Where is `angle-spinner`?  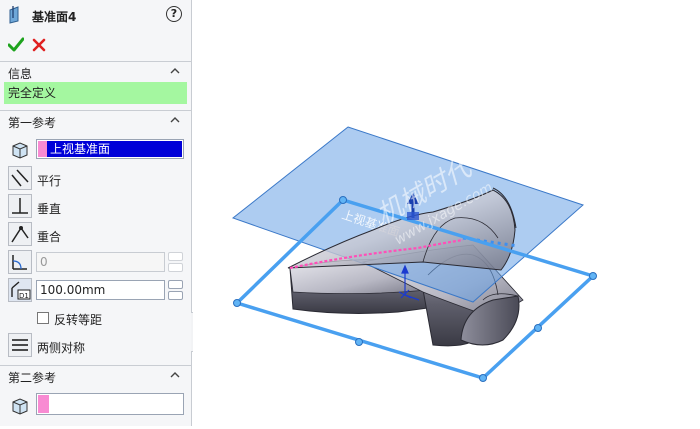 angle-spinner is located at coordinates (175, 262).